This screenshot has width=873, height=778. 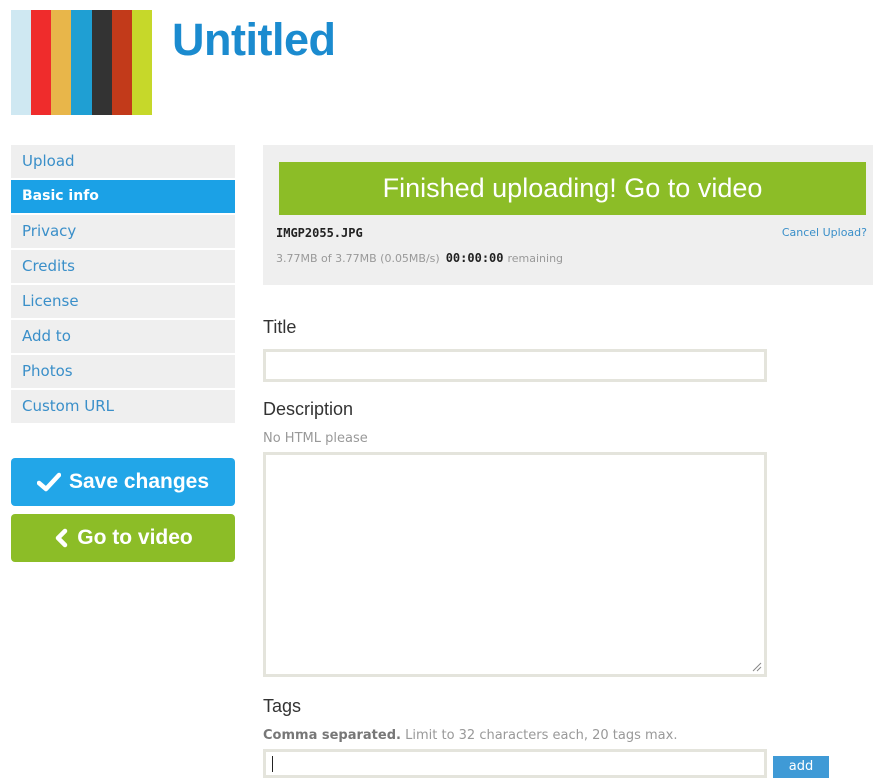 What do you see at coordinates (280, 327) in the screenshot?
I see `title-label: Title` at bounding box center [280, 327].